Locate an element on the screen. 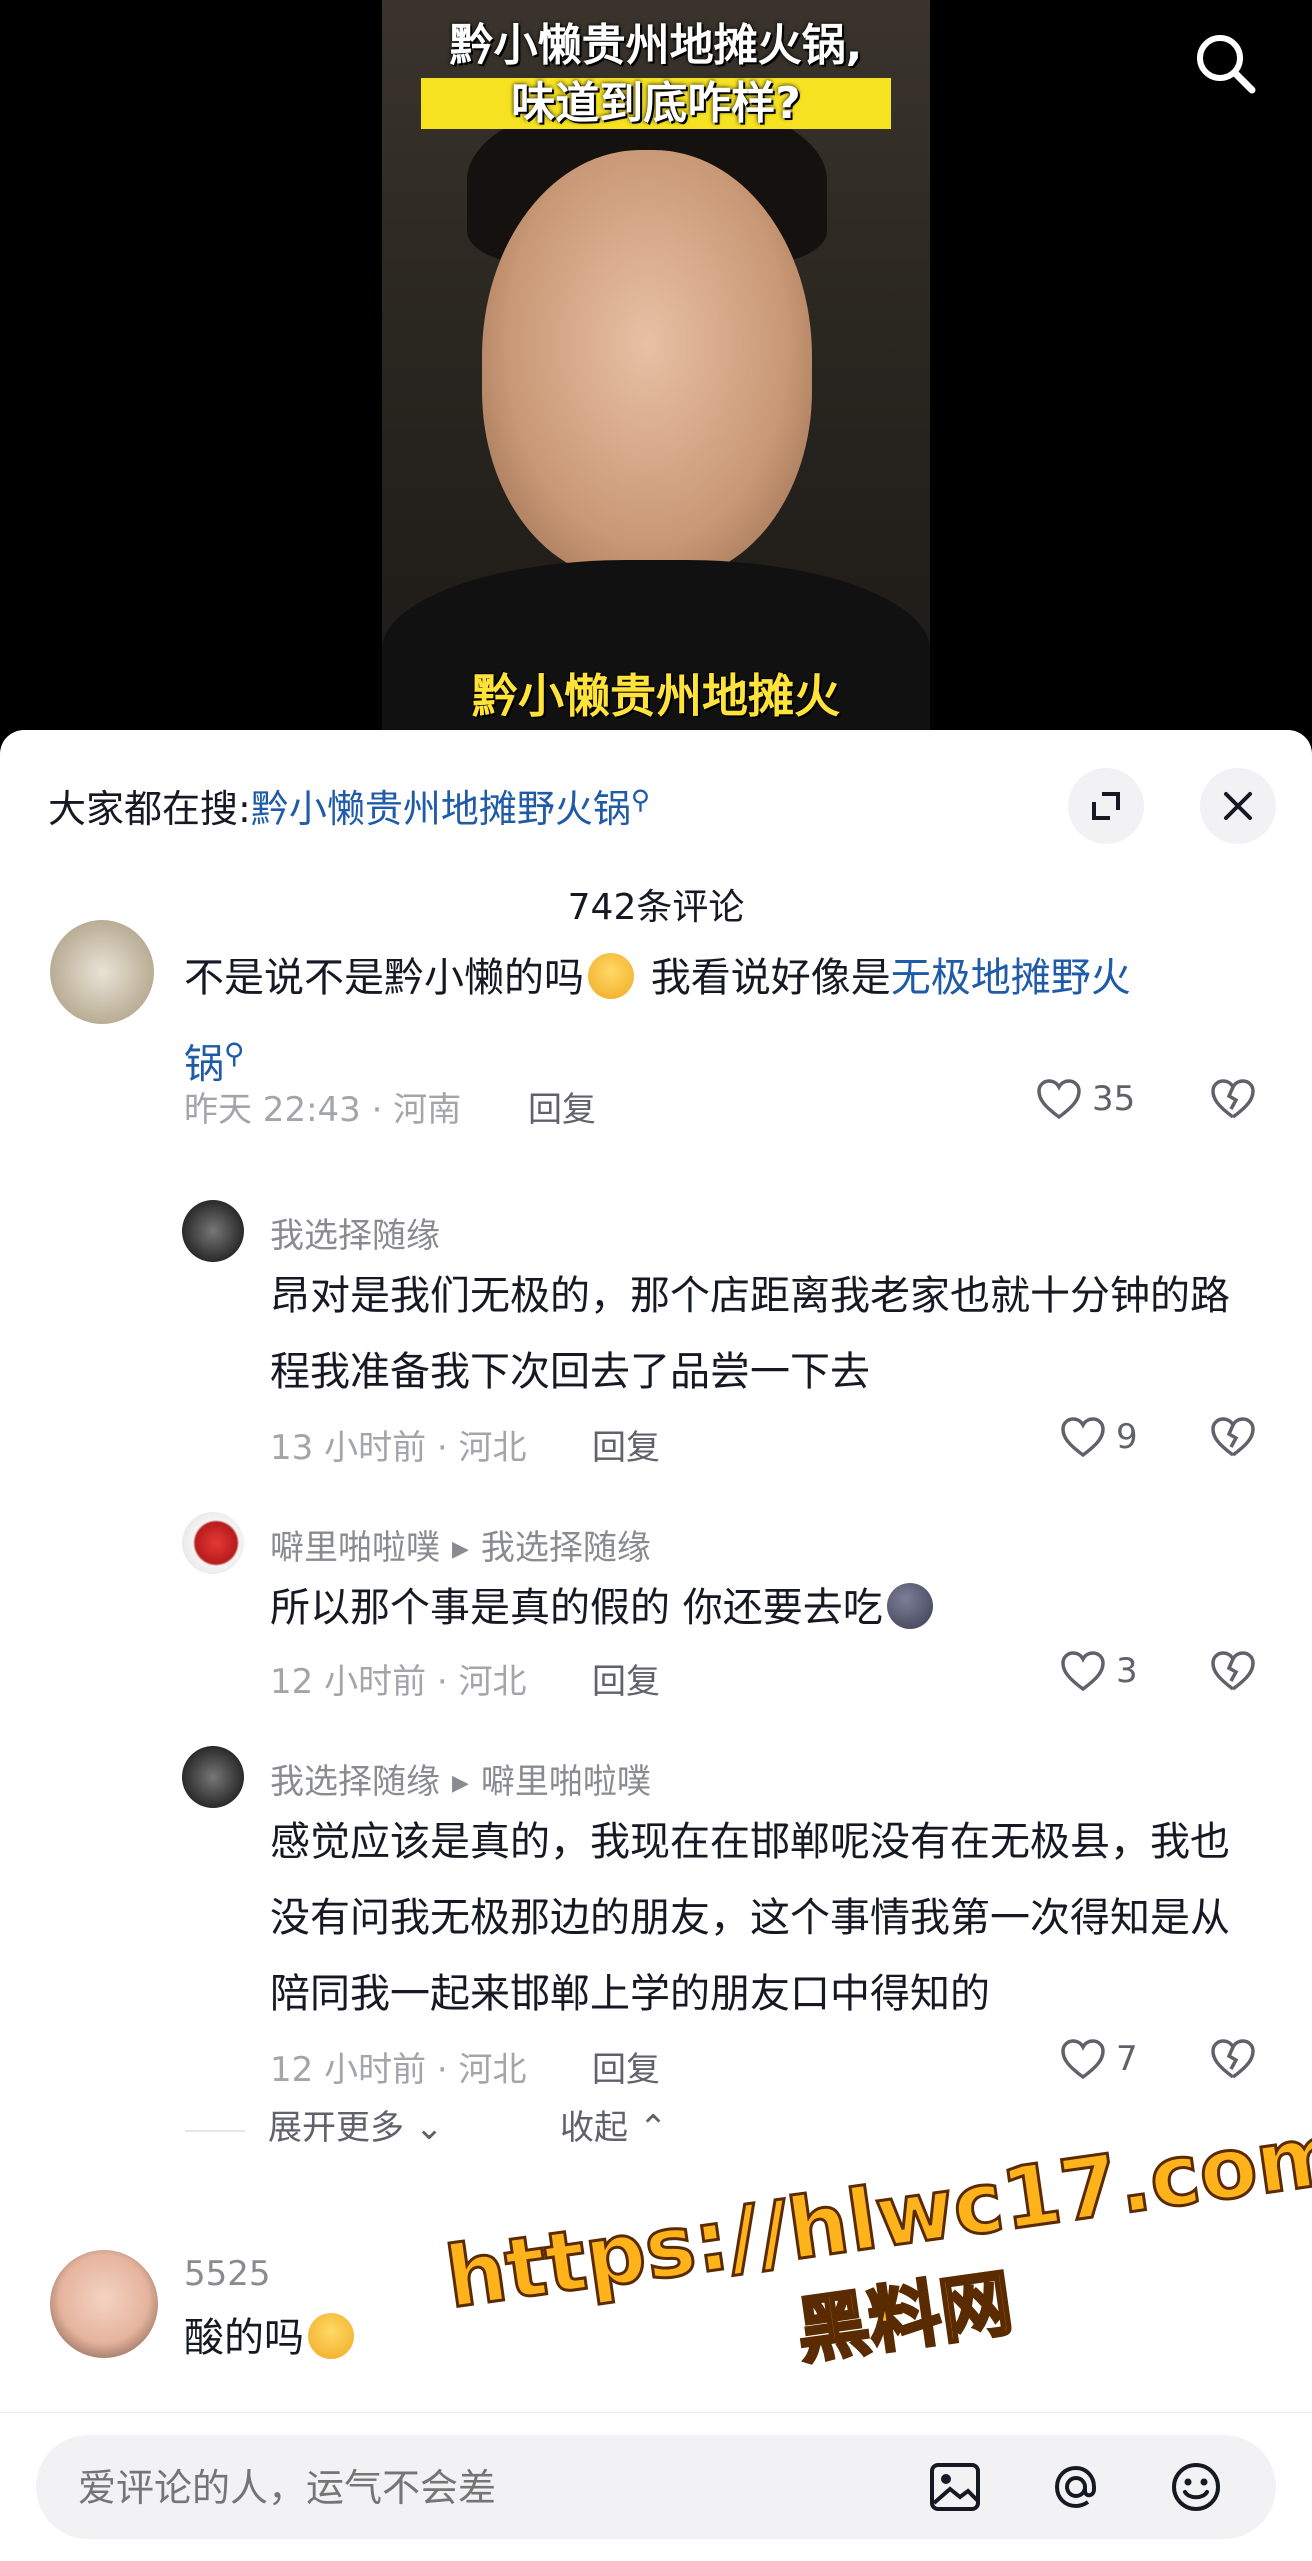 The image size is (1312, 2561). expand-icon is located at coordinates (1106, 806).